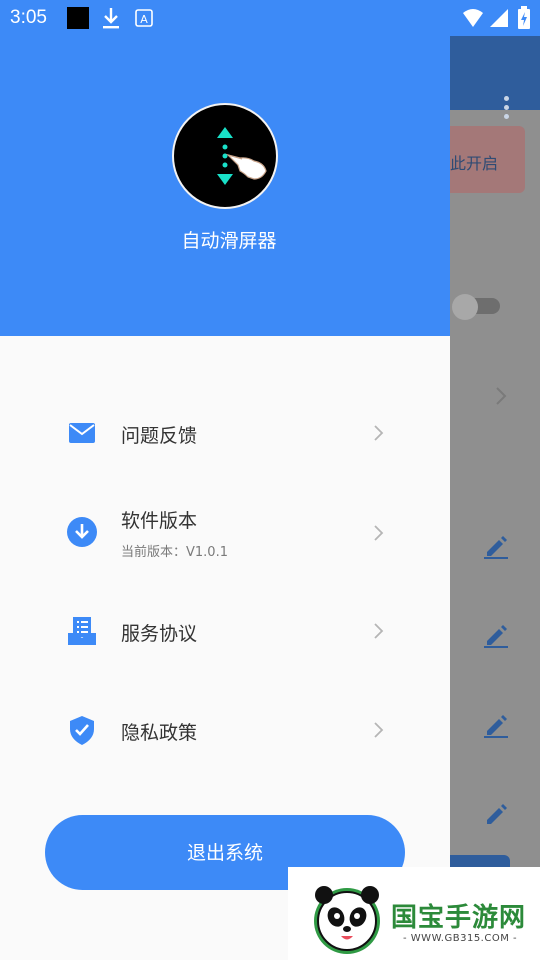 The height and width of the screenshot is (960, 540). I want to click on menu-item-label: 服务协议, so click(159, 634).